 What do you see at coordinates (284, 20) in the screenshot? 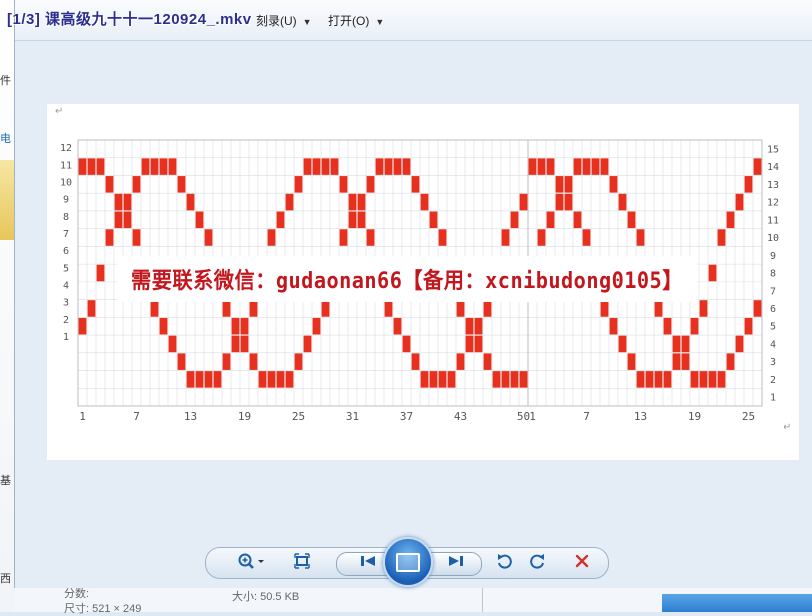
I see `menu-burn: 刻录(U) ▼` at bounding box center [284, 20].